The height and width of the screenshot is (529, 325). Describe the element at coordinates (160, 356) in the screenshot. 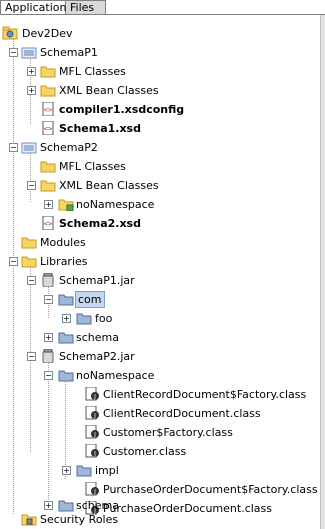

I see `tree-item-schemap2-jar: − SchemaP2.jar` at that location.